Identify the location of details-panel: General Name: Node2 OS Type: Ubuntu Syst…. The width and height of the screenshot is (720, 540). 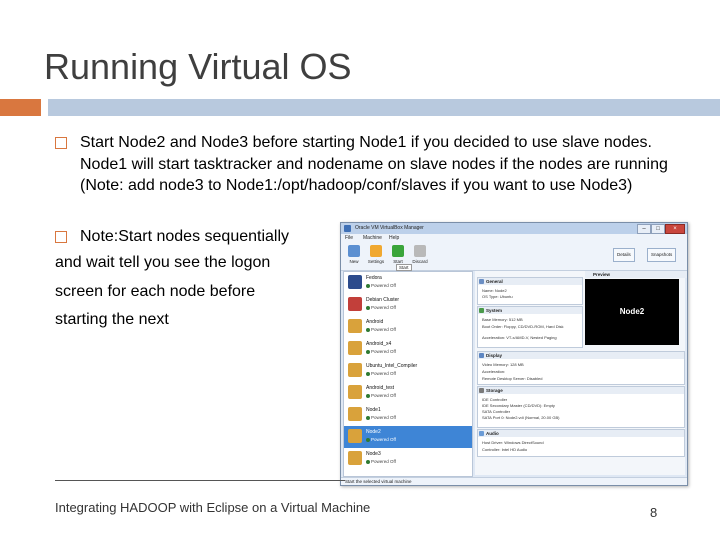
(581, 373).